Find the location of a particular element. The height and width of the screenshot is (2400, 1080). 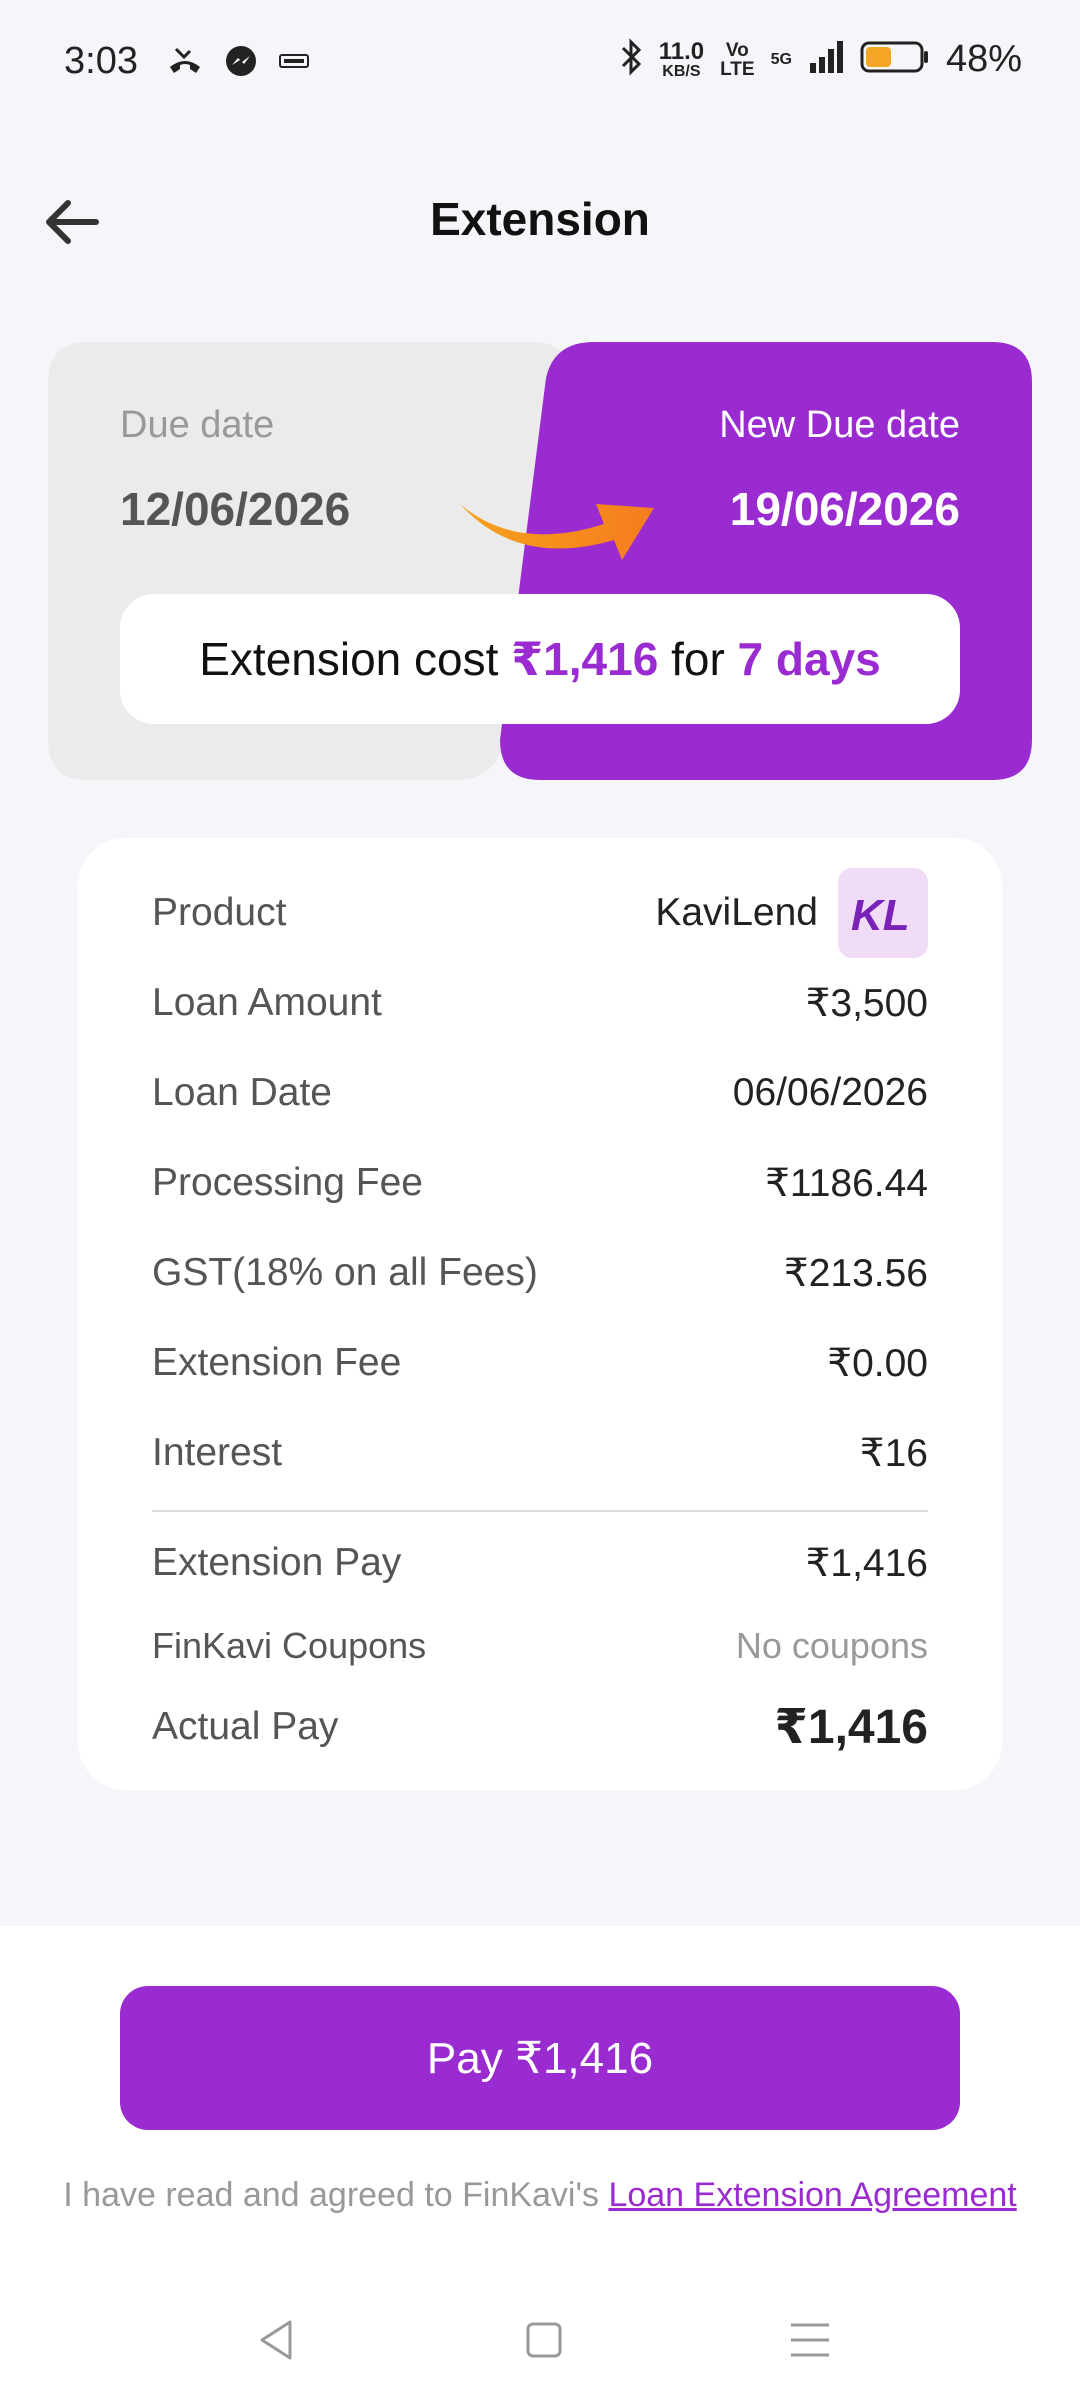

detail-row: Loan Date 06/06/2026 is located at coordinates (540, 1093).